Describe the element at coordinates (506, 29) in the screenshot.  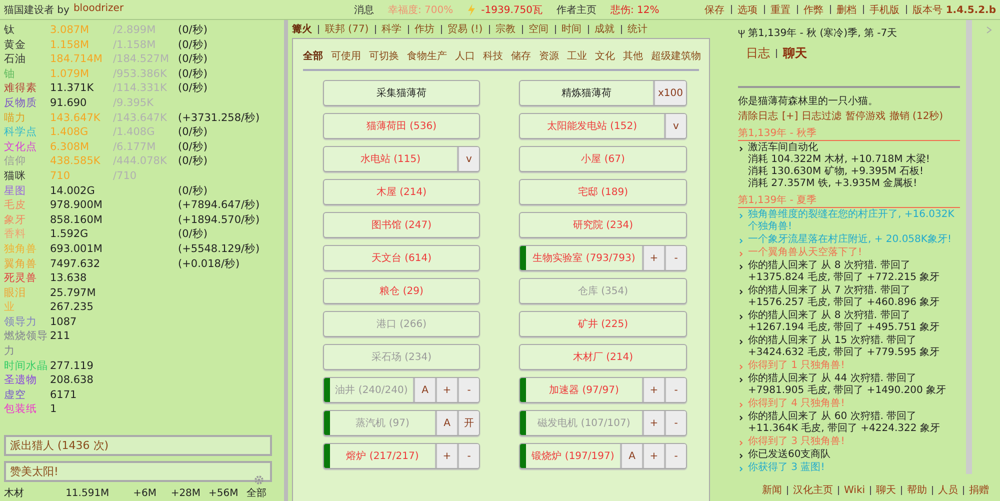
I see `tab: 宗教` at that location.